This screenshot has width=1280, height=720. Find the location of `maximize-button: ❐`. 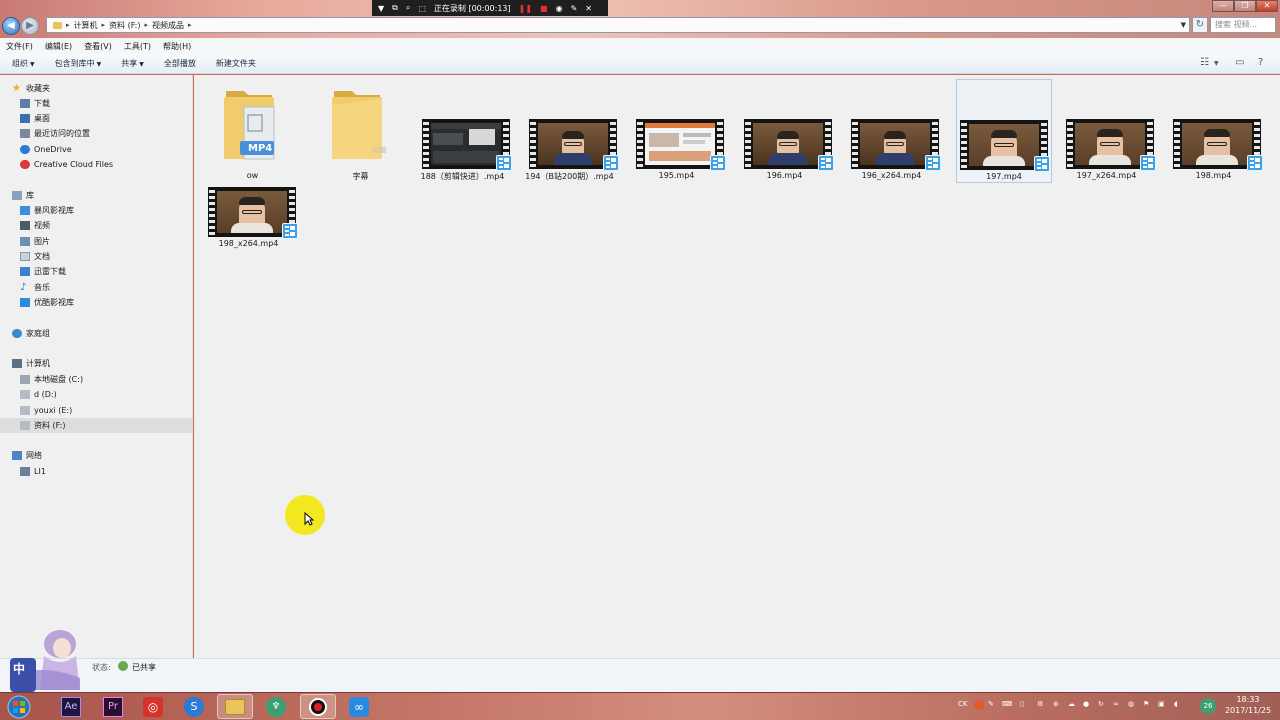

maximize-button: ❐ is located at coordinates (1245, 6).